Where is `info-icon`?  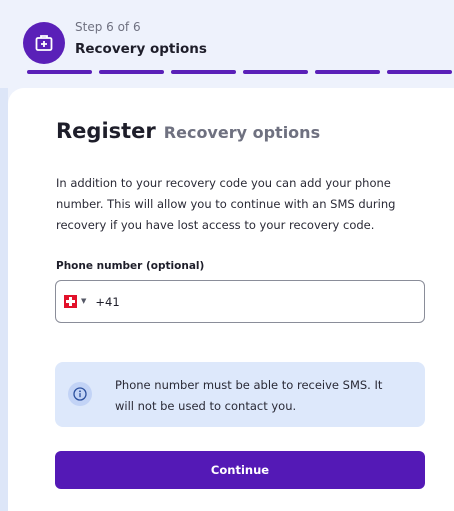
info-icon is located at coordinates (80, 394).